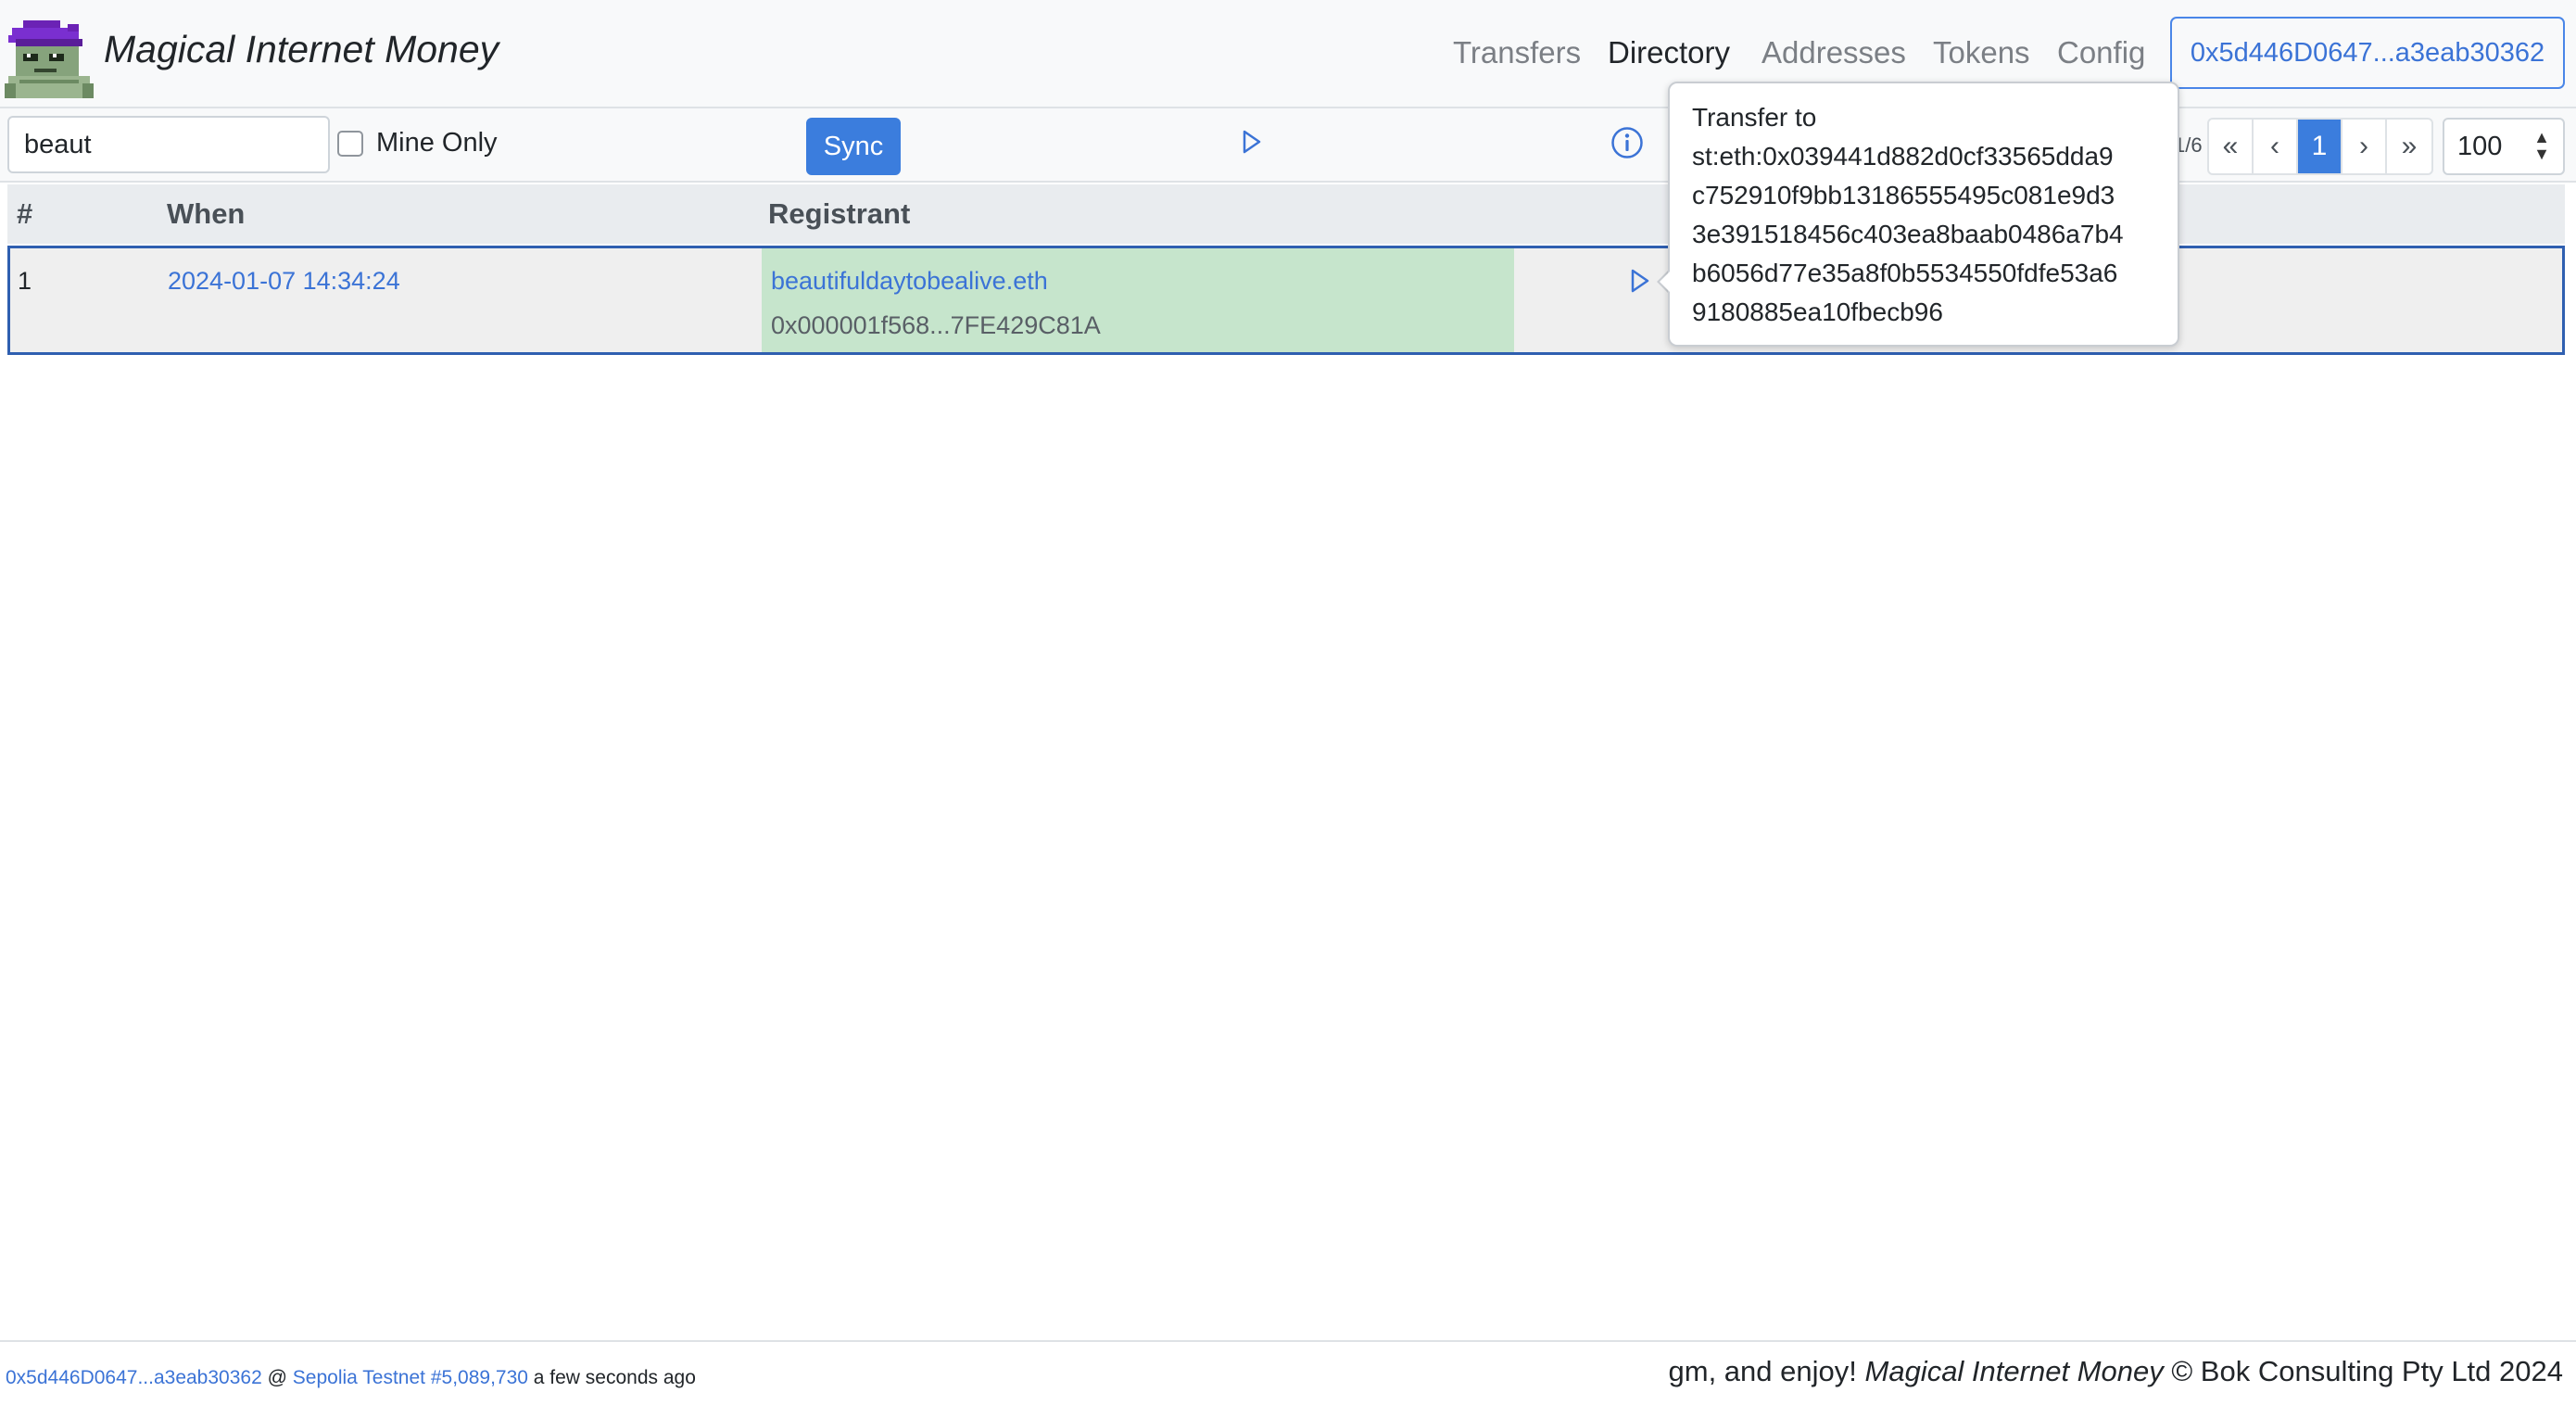 The image size is (2576, 1405). Describe the element at coordinates (1517, 52) in the screenshot. I see `nav-transfers: Transfers` at that location.